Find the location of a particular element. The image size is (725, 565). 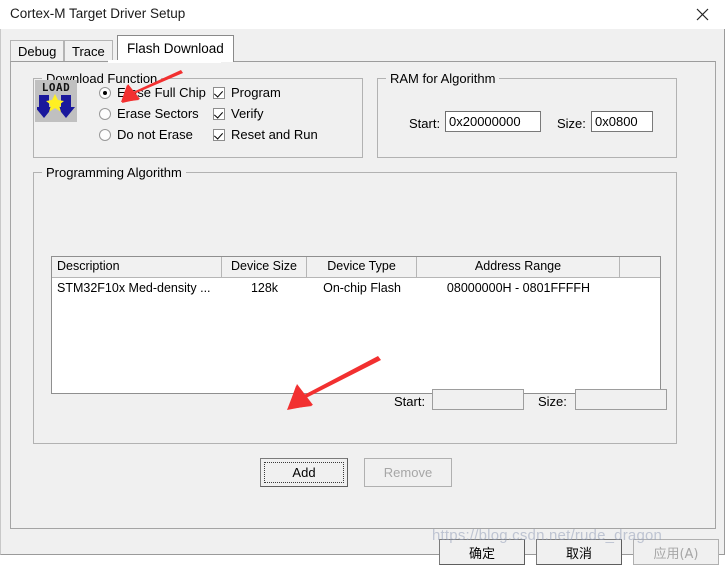

remove-button: Remove is located at coordinates (408, 472).